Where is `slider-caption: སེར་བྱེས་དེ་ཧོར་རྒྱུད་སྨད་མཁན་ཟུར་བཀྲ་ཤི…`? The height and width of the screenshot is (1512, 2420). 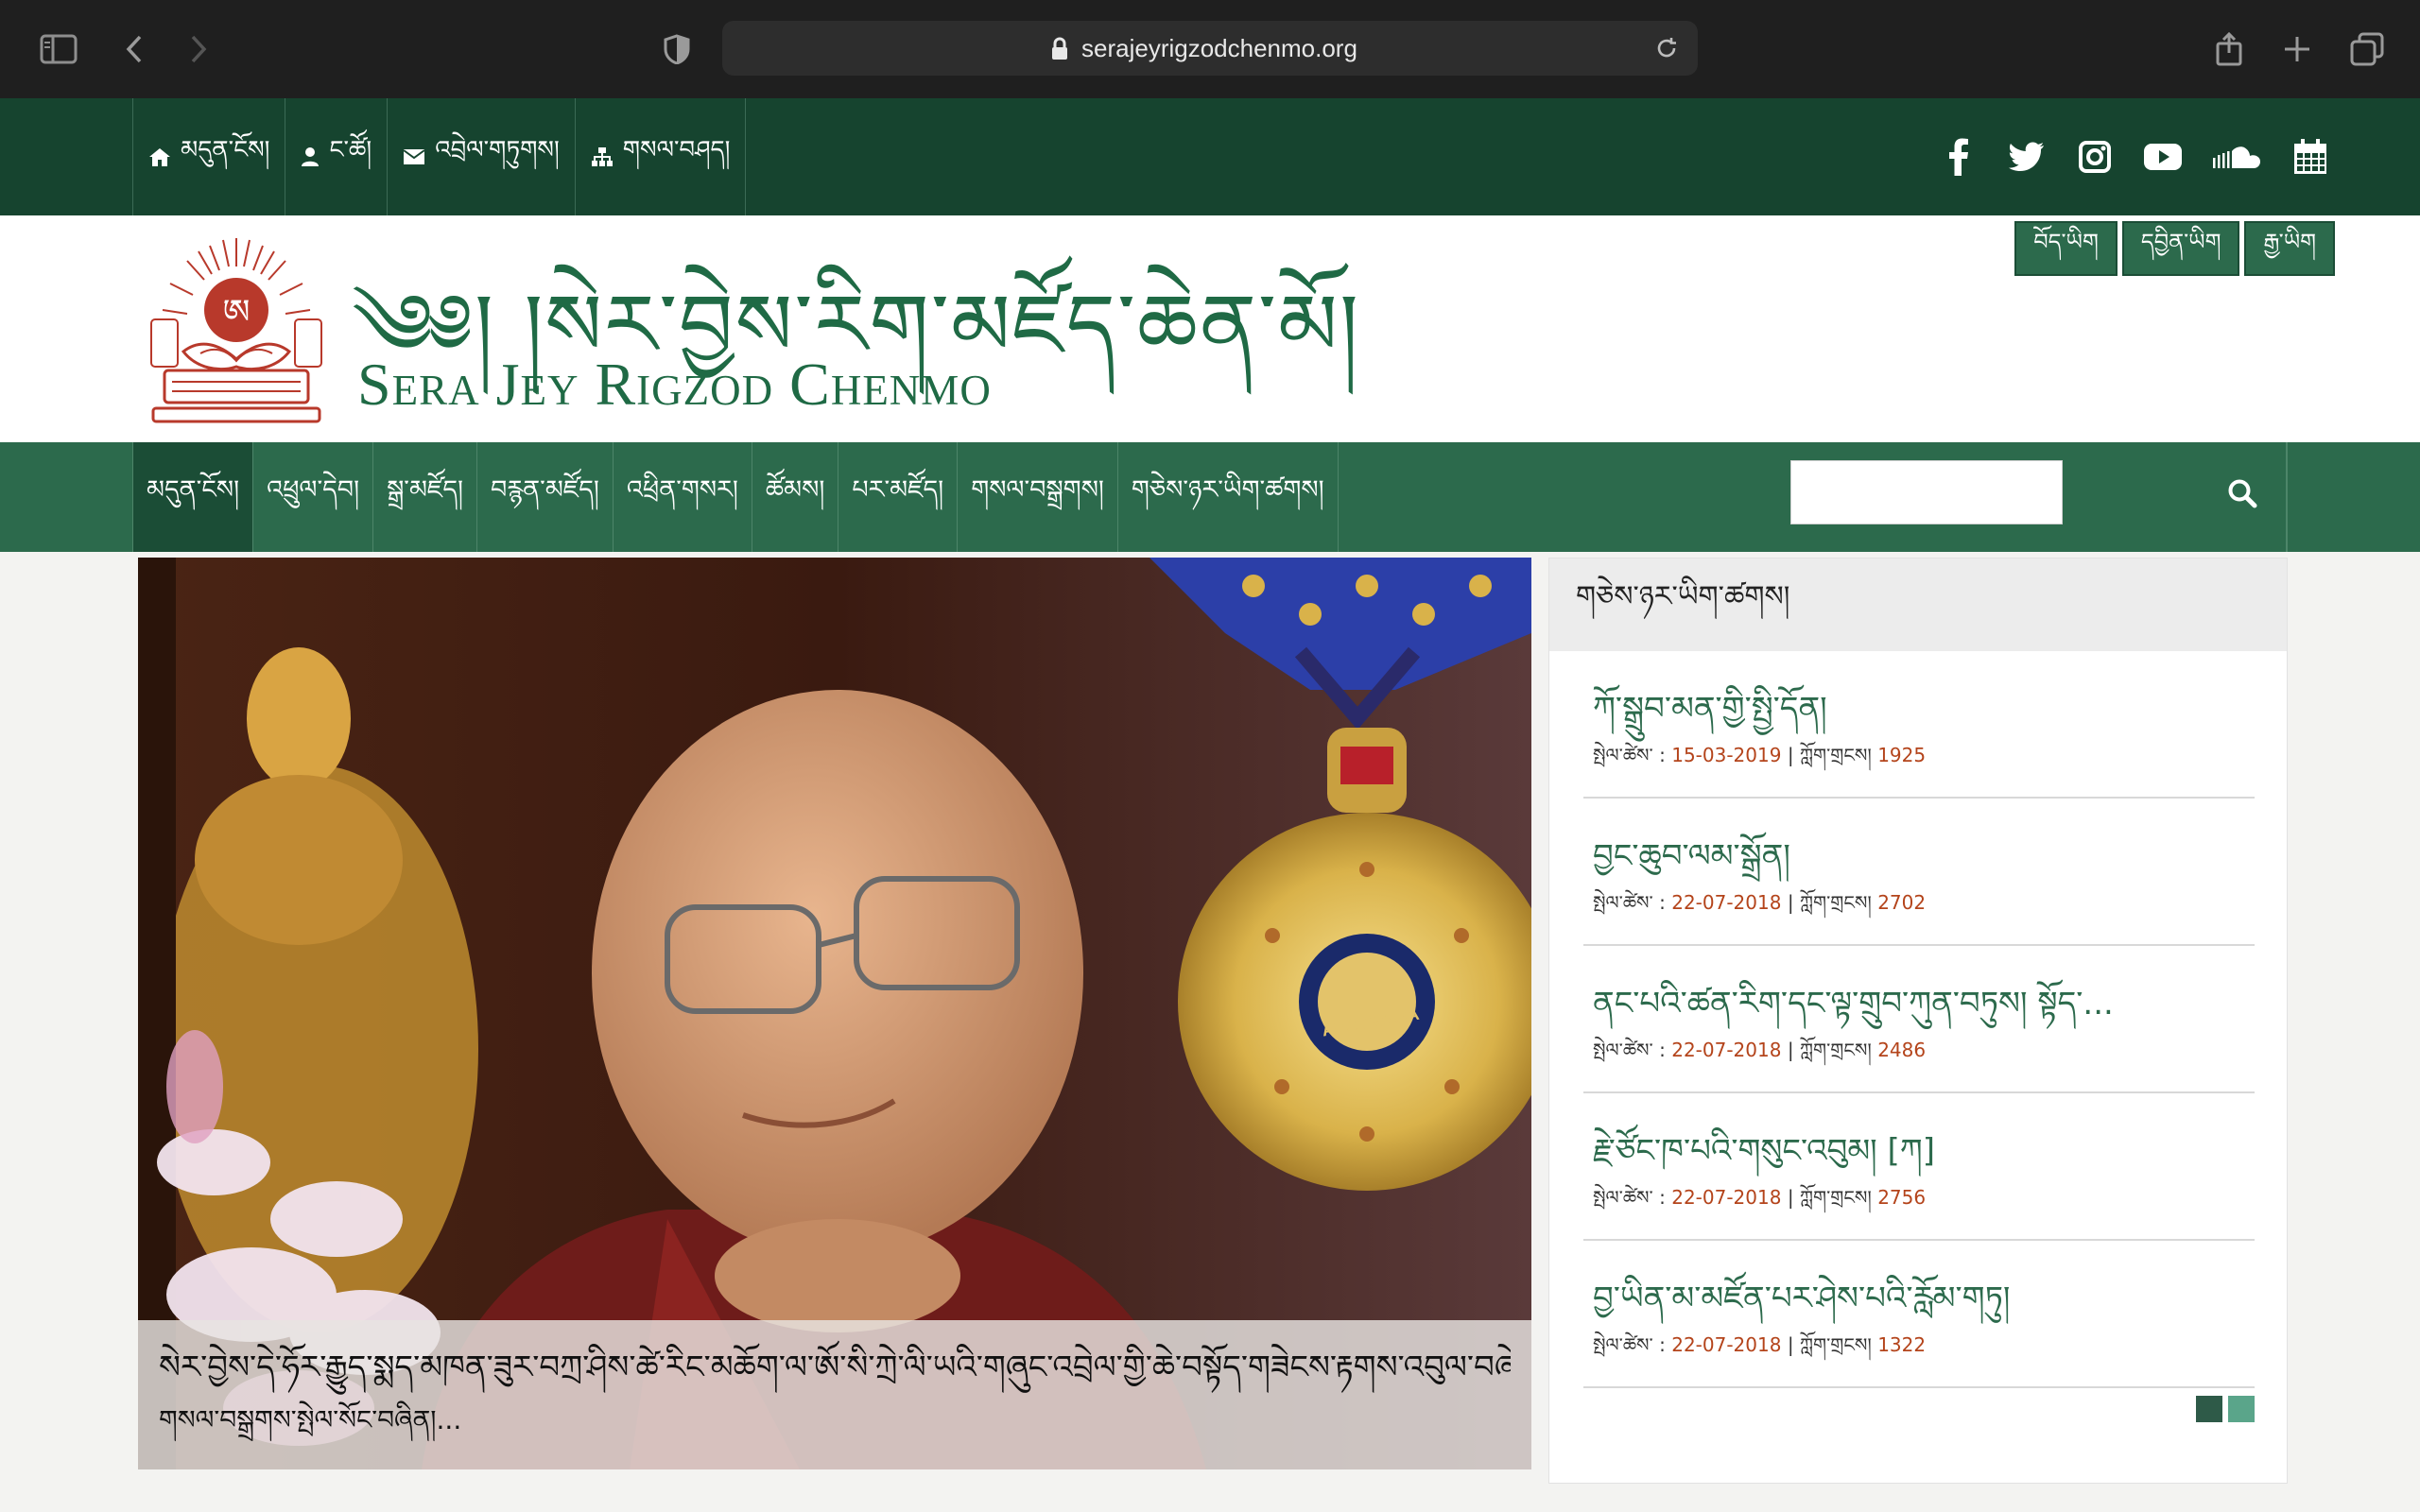 slider-caption: སེར་བྱེས་དེ་ཧོར་རྒྱུད་སྨད་མཁན་ཟུར་བཀྲ་ཤི… is located at coordinates (834, 1394).